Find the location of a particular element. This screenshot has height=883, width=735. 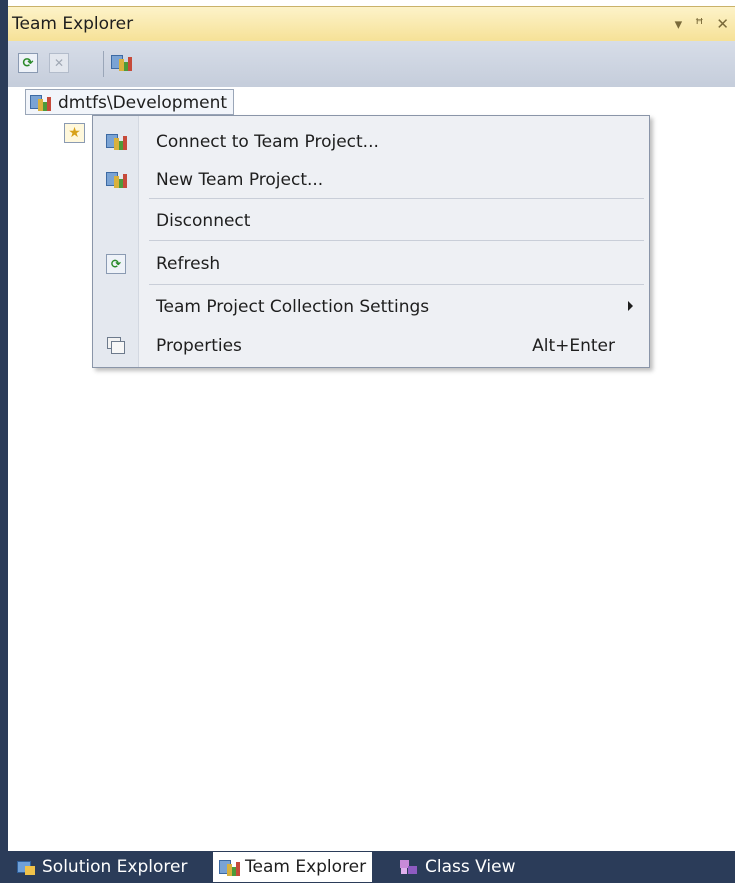

server-icon is located at coordinates (41, 103).